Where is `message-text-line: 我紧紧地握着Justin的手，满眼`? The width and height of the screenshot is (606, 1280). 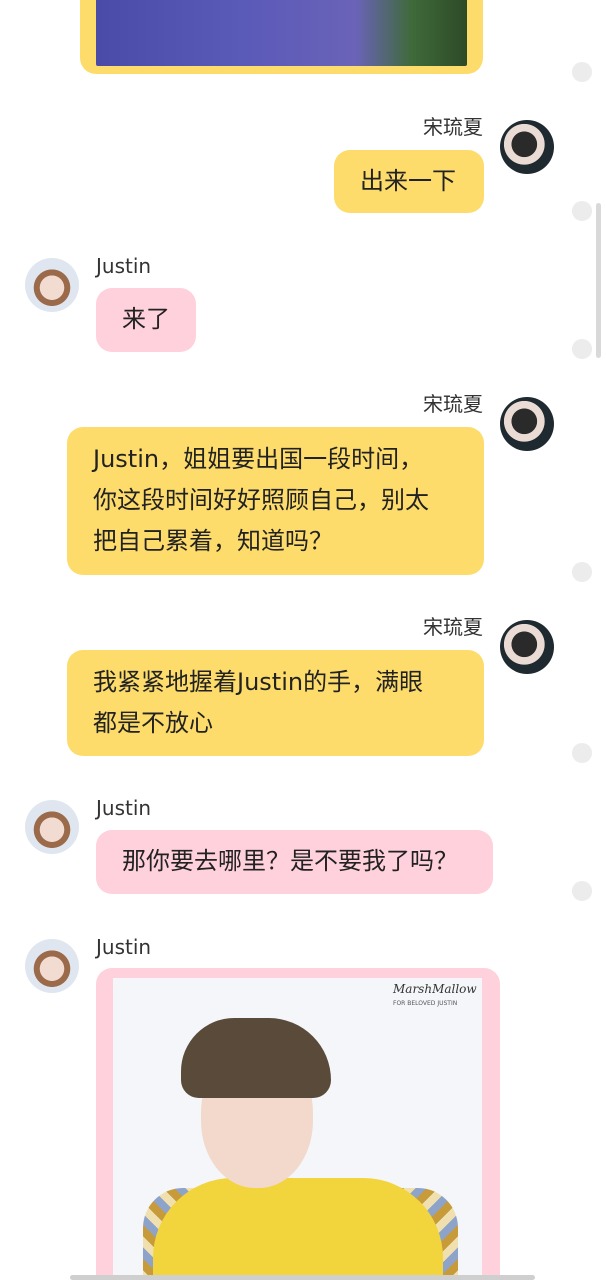
message-text-line: 我紧紧地握着Justin的手，满眼 is located at coordinates (258, 682).